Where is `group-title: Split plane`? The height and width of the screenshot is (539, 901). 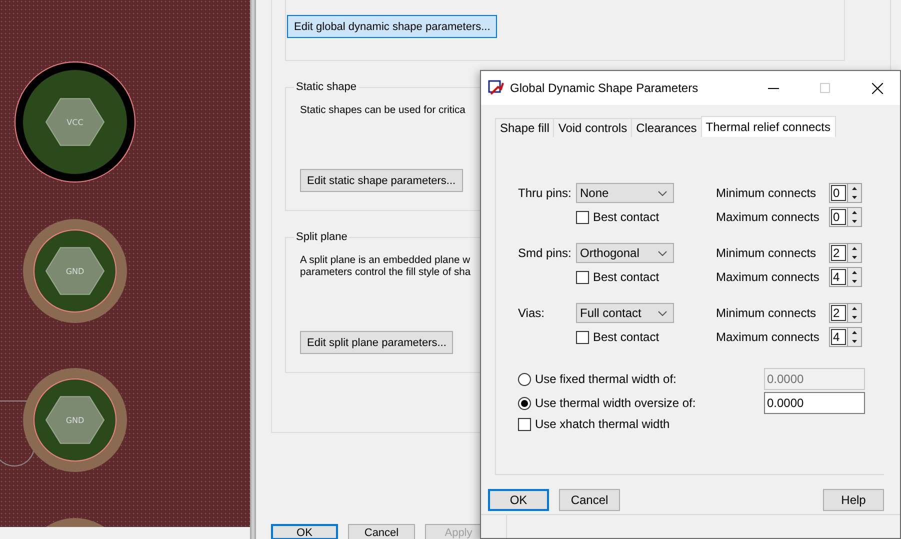
group-title: Split plane is located at coordinates (321, 237).